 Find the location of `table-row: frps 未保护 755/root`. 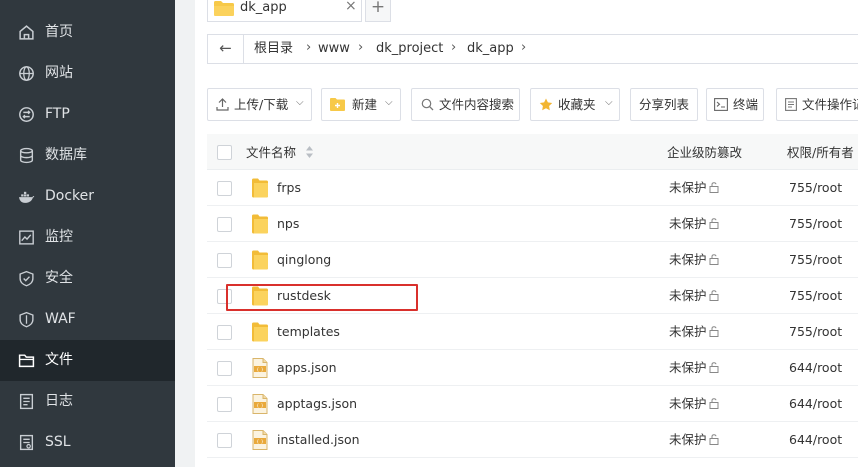

table-row: frps 未保护 755/root is located at coordinates (532, 188).